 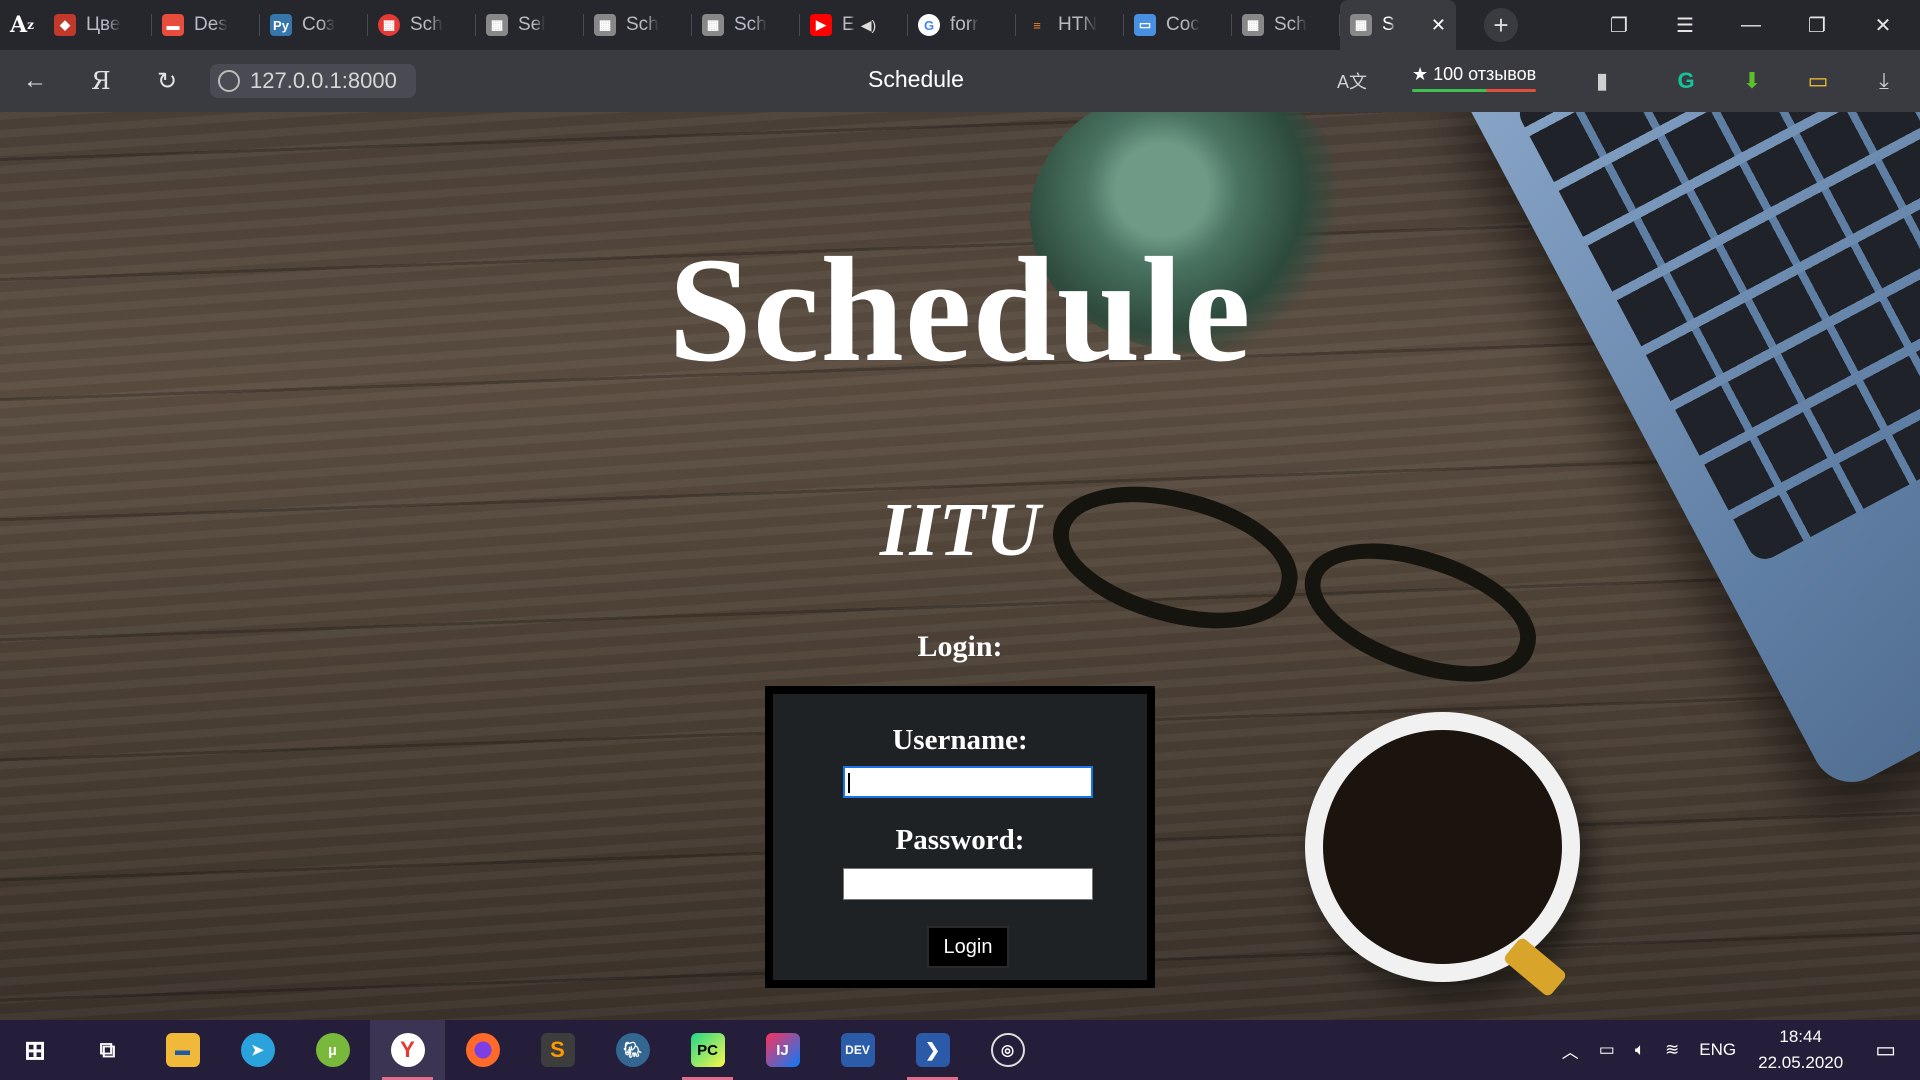 What do you see at coordinates (960, 837) in the screenshot?
I see `login-form: Username: Password: Login` at bounding box center [960, 837].